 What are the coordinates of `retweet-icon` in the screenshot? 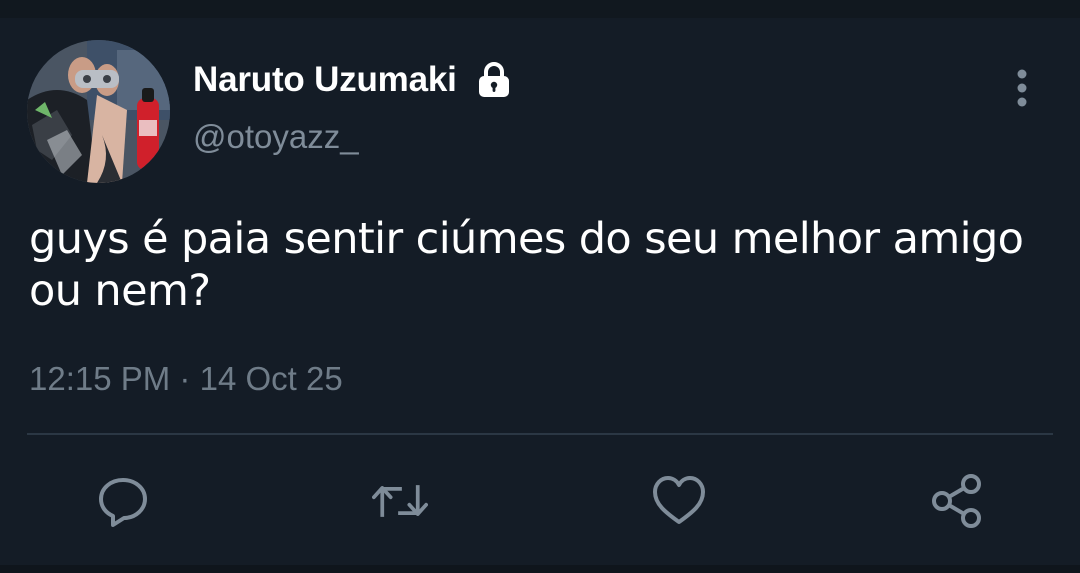 It's located at (400, 501).